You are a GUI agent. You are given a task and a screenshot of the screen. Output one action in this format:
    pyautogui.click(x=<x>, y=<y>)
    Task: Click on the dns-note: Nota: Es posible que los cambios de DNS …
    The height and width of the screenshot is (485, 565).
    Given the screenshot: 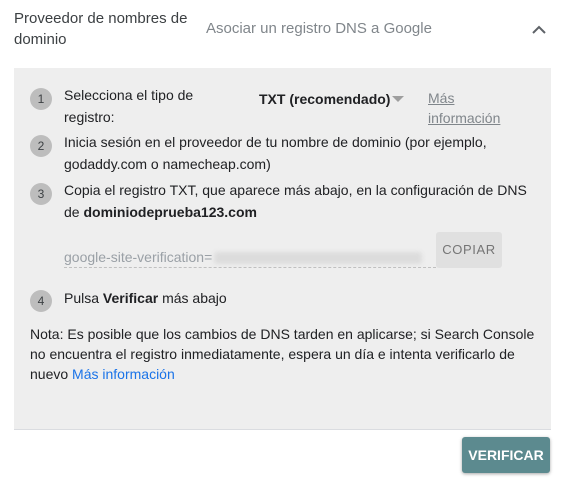 What is the action you would take?
    pyautogui.click(x=286, y=354)
    